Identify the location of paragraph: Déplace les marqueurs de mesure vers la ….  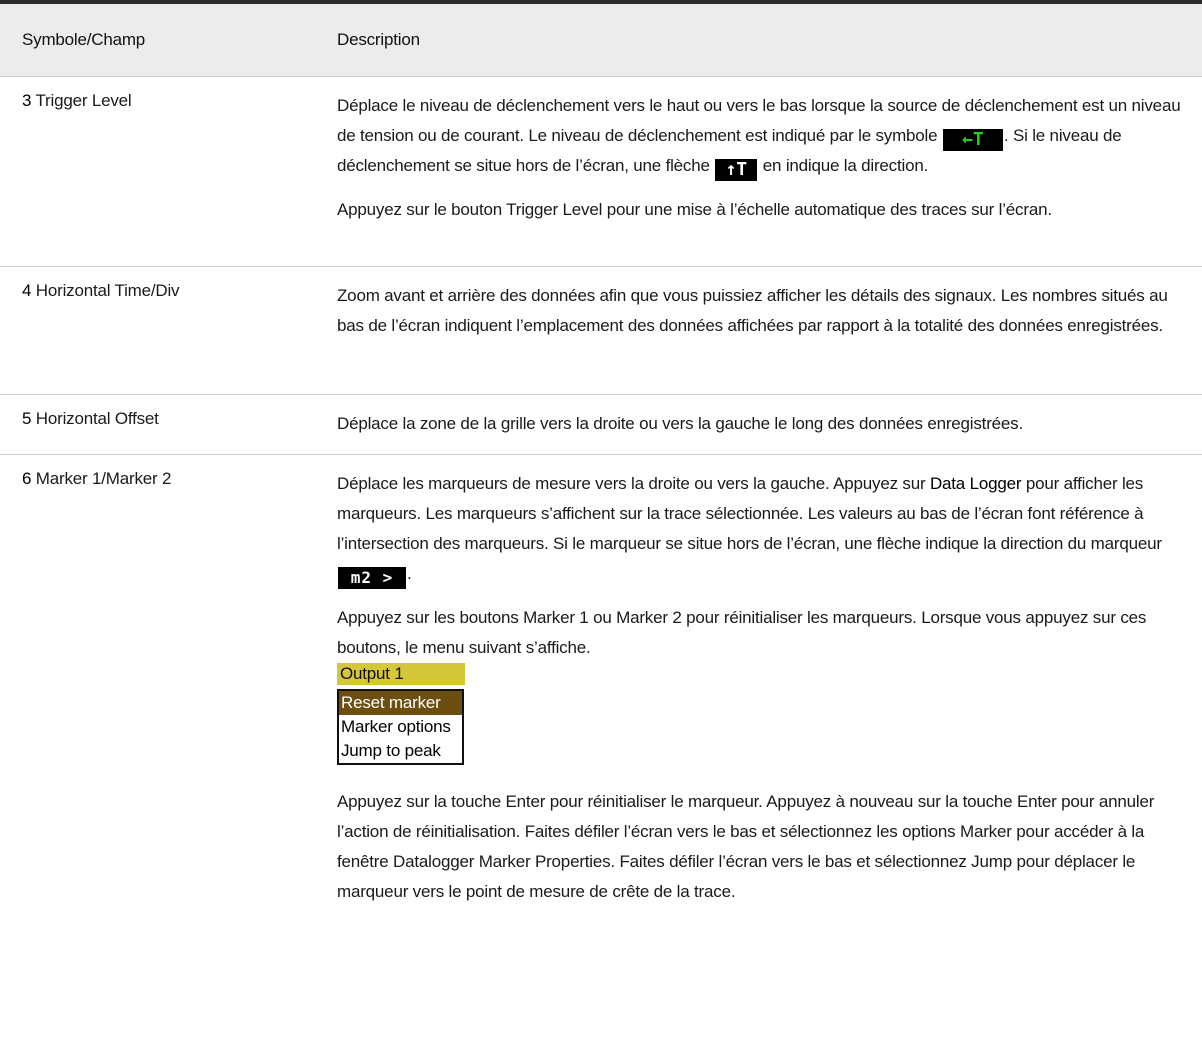
(763, 529).